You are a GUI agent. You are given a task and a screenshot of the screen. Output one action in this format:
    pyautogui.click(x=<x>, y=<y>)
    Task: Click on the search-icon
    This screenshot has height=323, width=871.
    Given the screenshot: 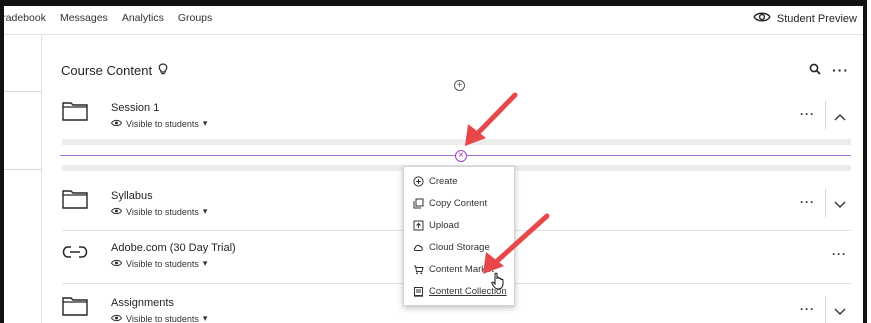 What is the action you would take?
    pyautogui.click(x=815, y=71)
    